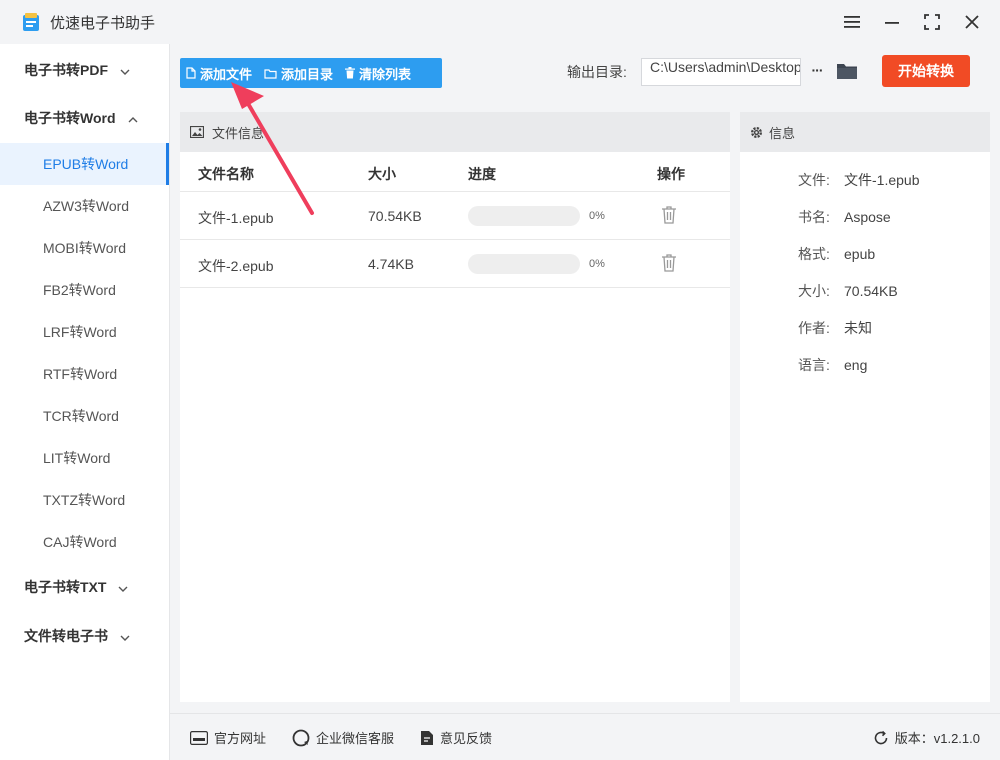  I want to click on feedback-icon, so click(427, 738).